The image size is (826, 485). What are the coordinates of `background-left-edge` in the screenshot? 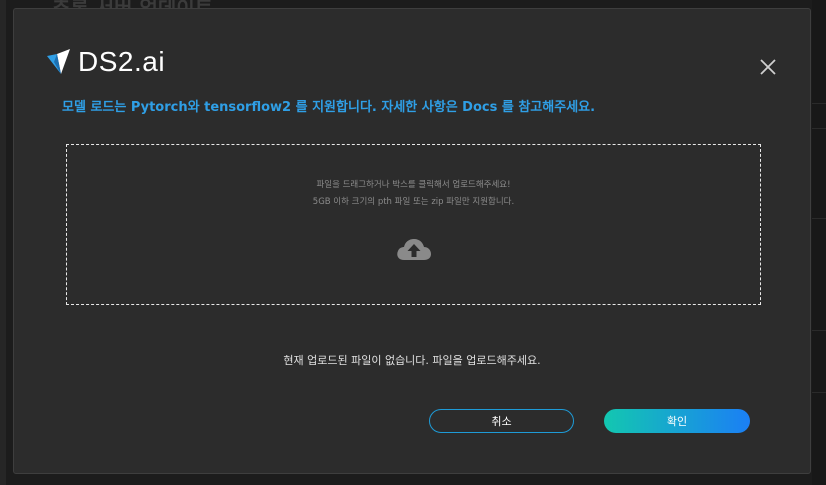 It's located at (3, 242).